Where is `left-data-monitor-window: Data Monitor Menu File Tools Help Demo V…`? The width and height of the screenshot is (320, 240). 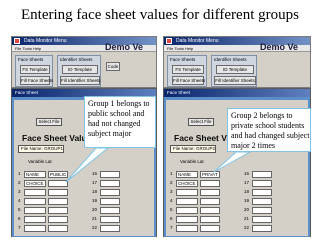 left-data-monitor-window: Data Monitor Menu File Tools Help Demo V… is located at coordinates (84, 62).